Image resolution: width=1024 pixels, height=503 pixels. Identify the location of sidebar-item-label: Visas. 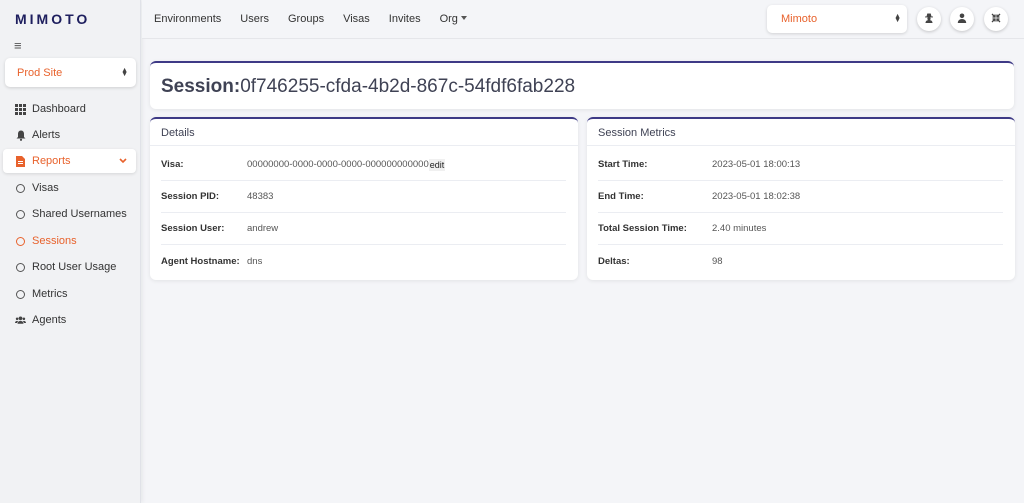
(45, 188).